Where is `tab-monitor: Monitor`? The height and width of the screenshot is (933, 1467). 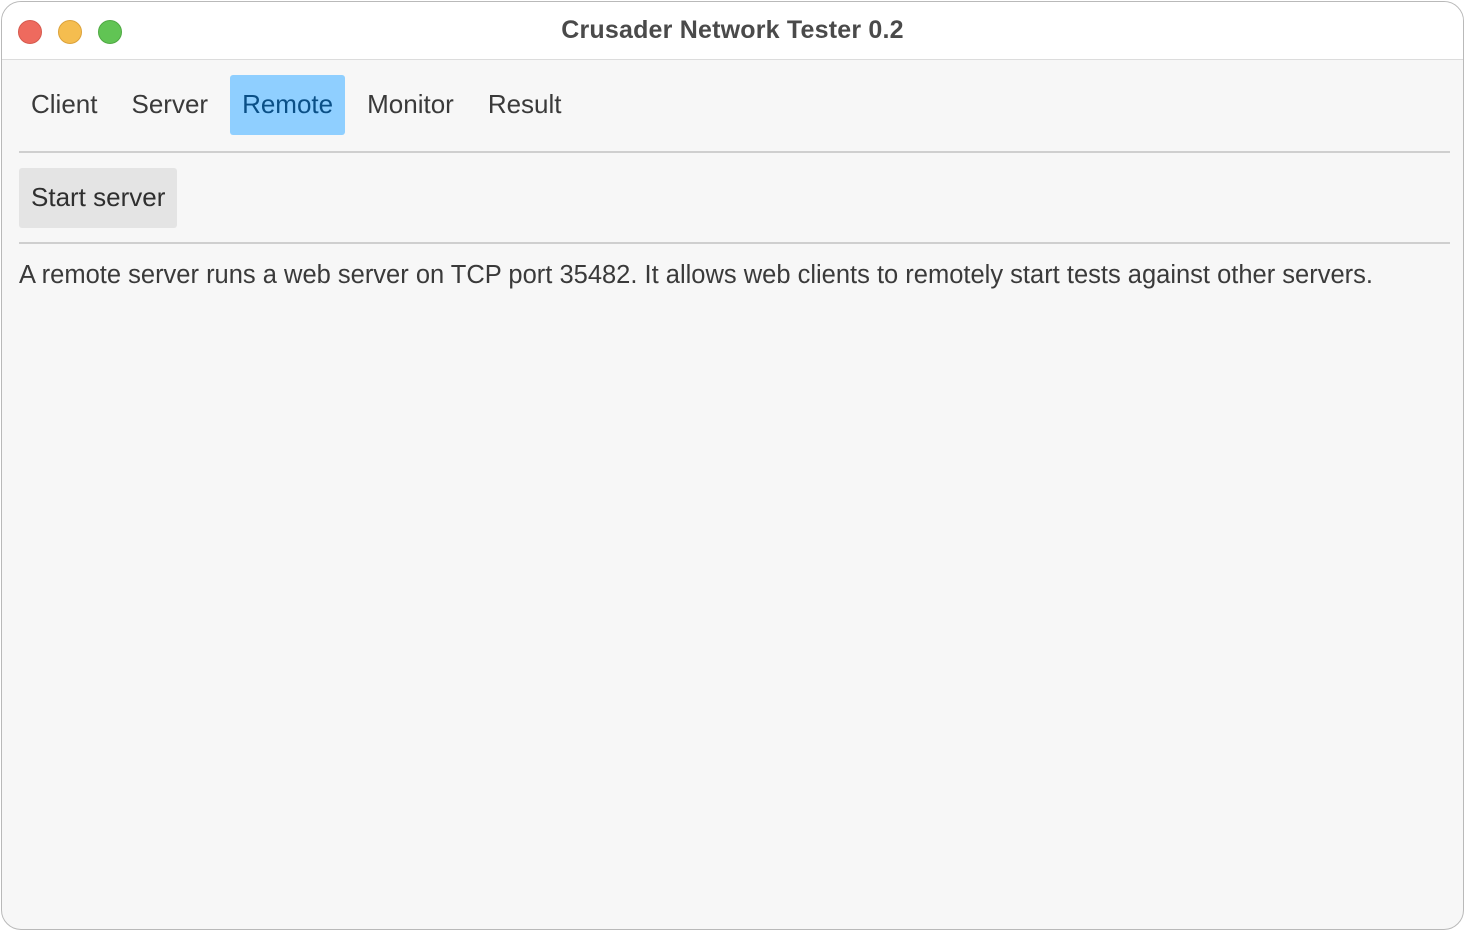 tab-monitor: Monitor is located at coordinates (410, 105).